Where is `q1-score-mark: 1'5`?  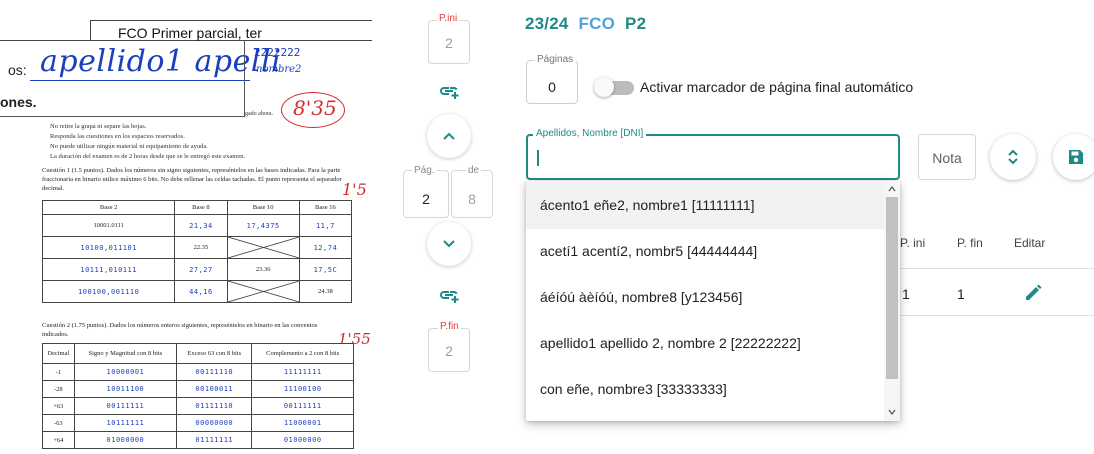
q1-score-mark: 1'5 is located at coordinates (354, 189).